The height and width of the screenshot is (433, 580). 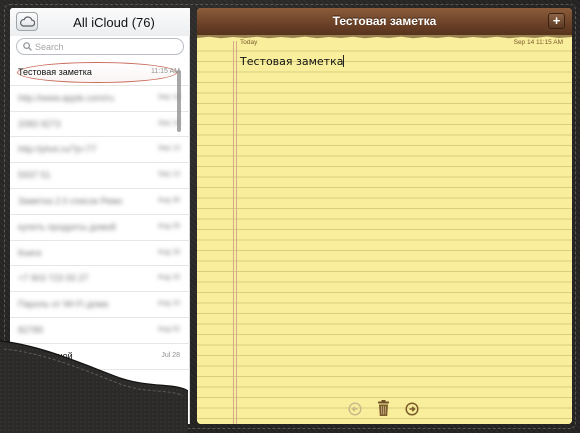 I want to click on sidebar-header: All iCloud (76), so click(x=100, y=22).